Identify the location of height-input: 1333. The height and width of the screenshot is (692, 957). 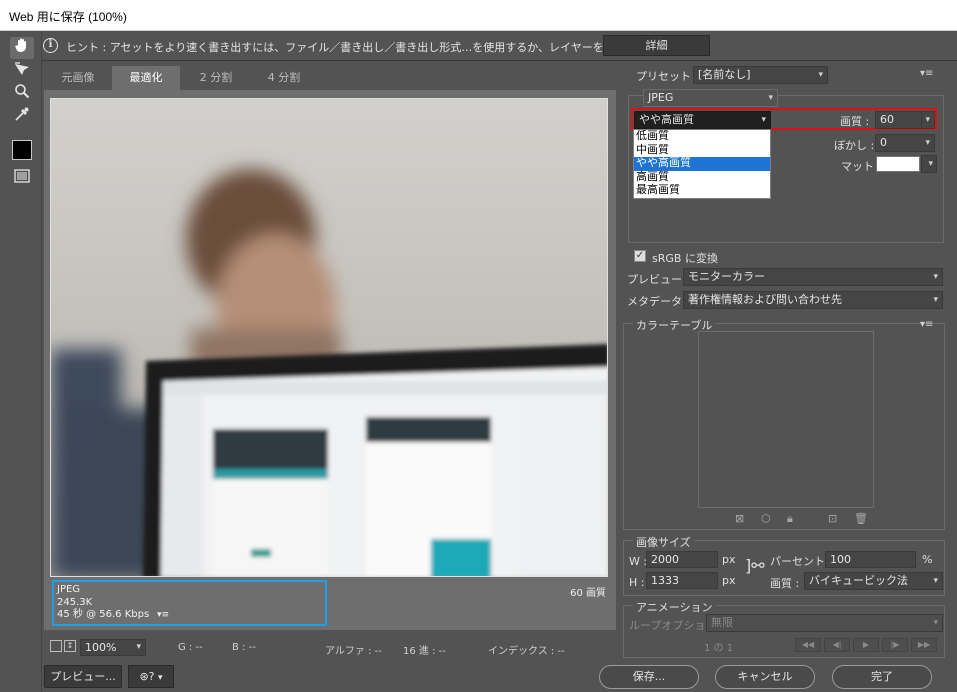
(682, 580).